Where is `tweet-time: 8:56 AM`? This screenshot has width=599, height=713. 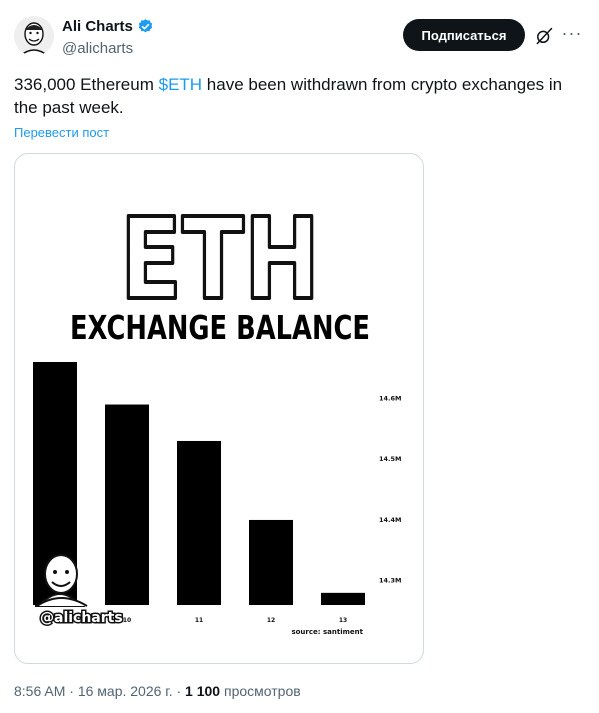
tweet-time: 8:56 AM is located at coordinates (39, 691).